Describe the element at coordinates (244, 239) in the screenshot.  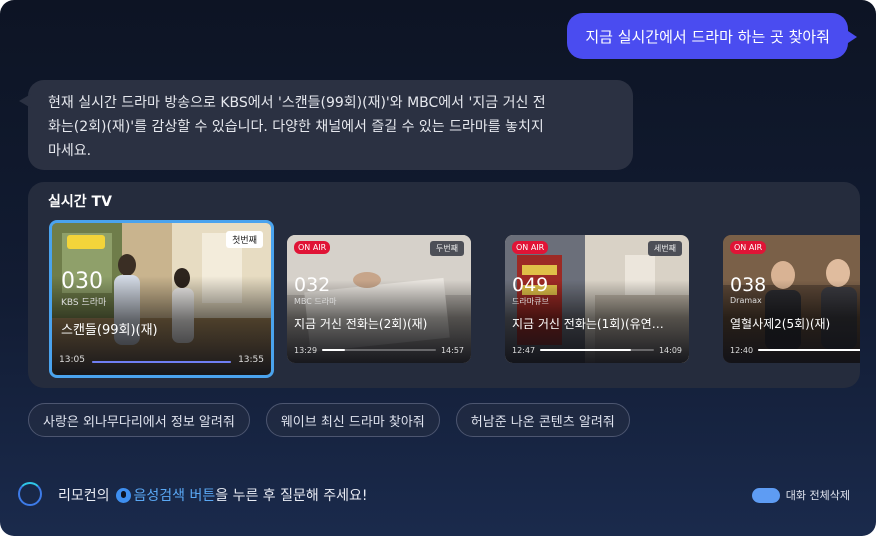
I see `order-badge: 첫번째` at that location.